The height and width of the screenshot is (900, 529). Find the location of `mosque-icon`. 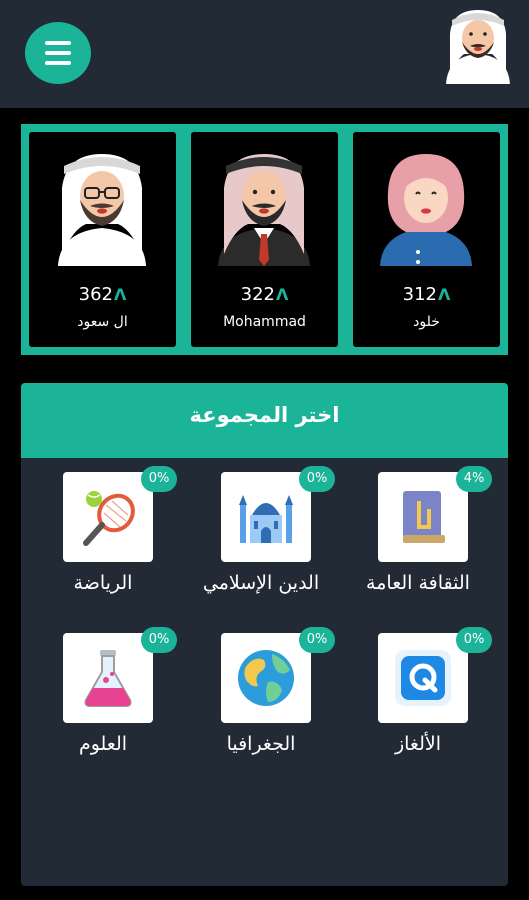

mosque-icon is located at coordinates (266, 519).